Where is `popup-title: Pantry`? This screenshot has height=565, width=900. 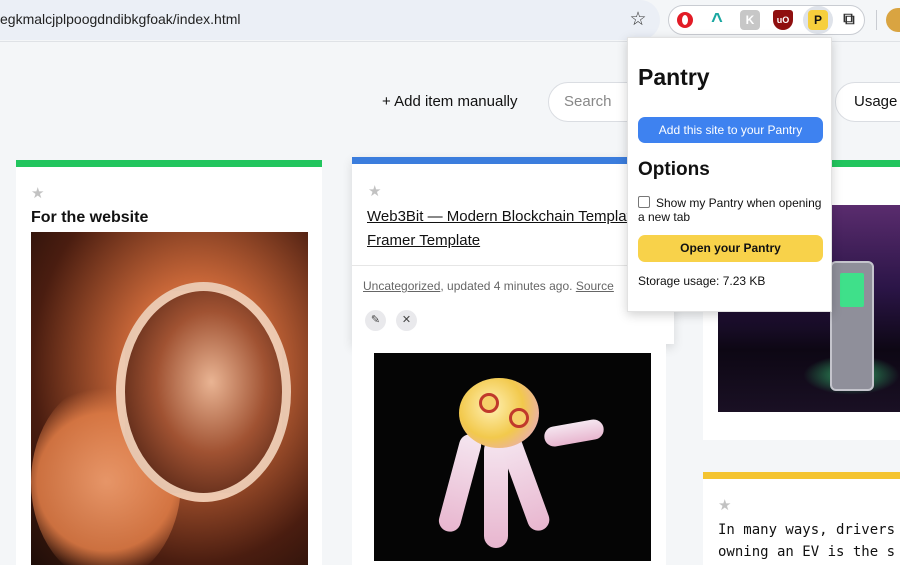
popup-title: Pantry is located at coordinates (674, 77).